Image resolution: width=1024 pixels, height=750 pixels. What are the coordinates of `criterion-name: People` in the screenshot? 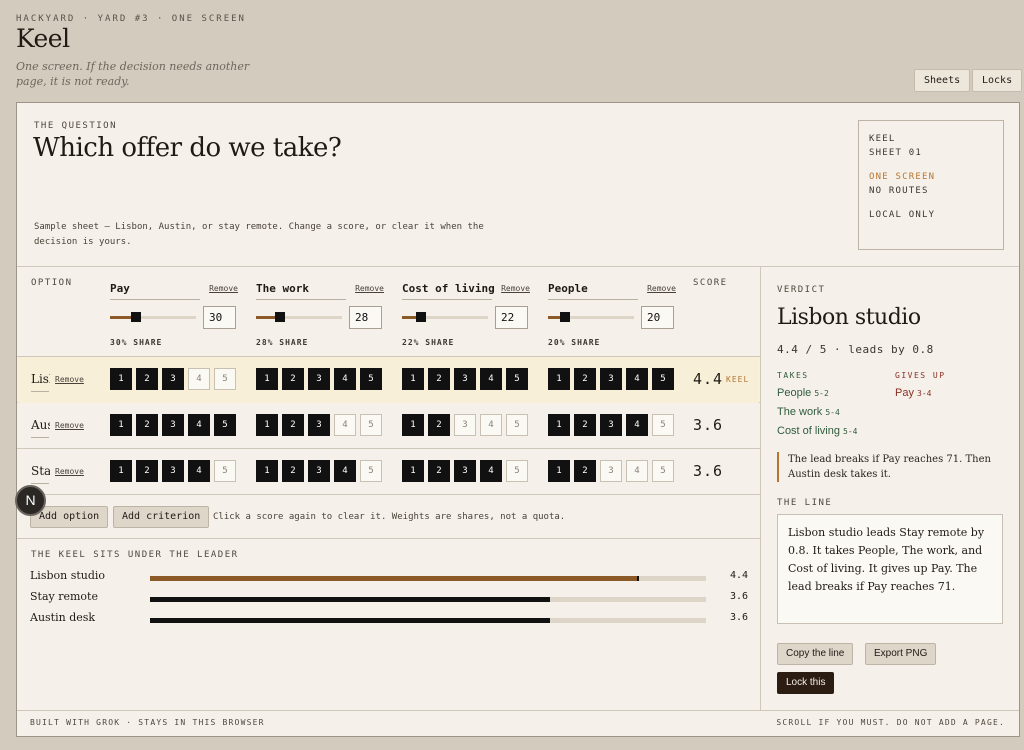 It's located at (595, 288).